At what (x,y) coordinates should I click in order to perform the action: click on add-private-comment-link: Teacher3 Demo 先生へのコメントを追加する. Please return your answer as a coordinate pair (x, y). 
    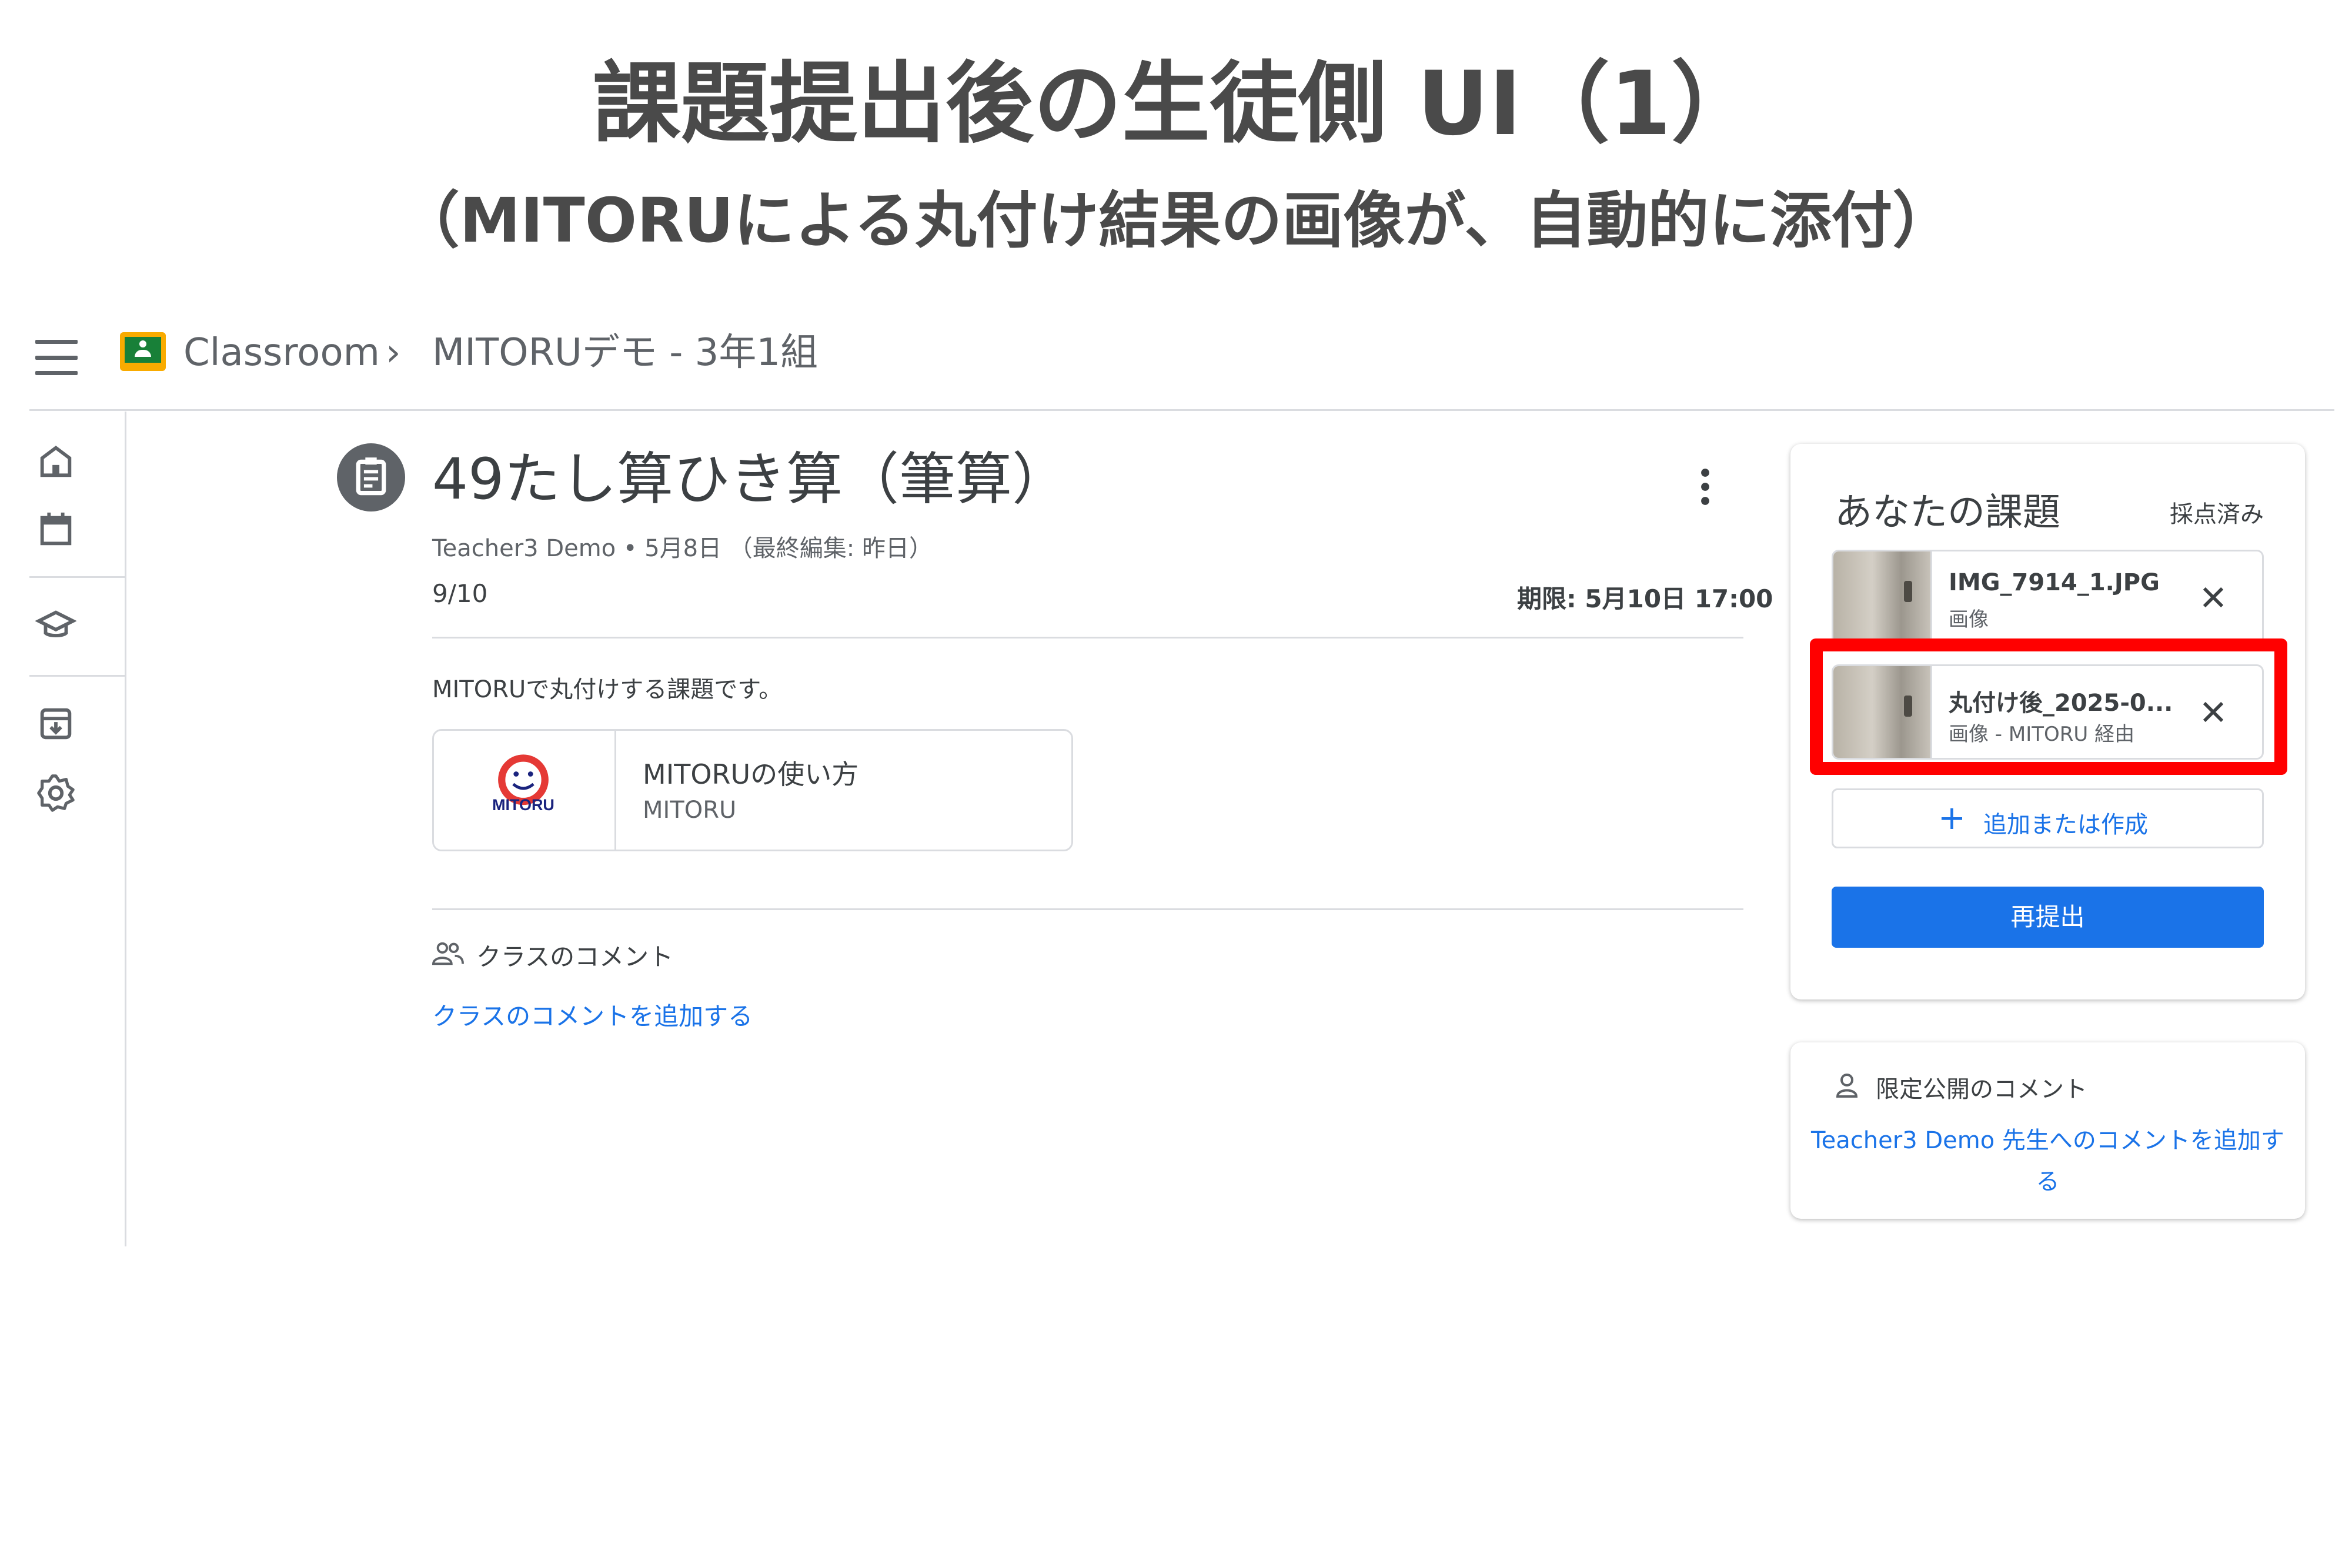
    Looking at the image, I should click on (2047, 1161).